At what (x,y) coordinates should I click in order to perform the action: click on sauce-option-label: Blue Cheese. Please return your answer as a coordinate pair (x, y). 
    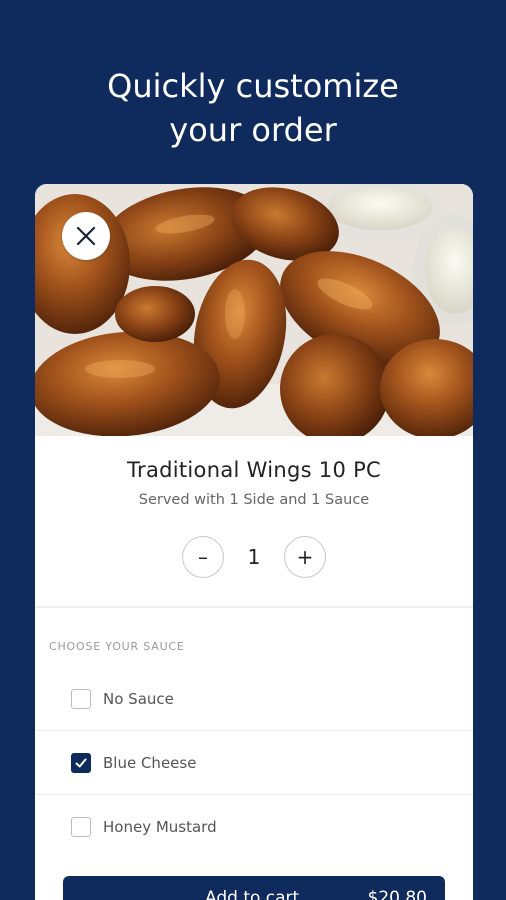
    Looking at the image, I should click on (150, 762).